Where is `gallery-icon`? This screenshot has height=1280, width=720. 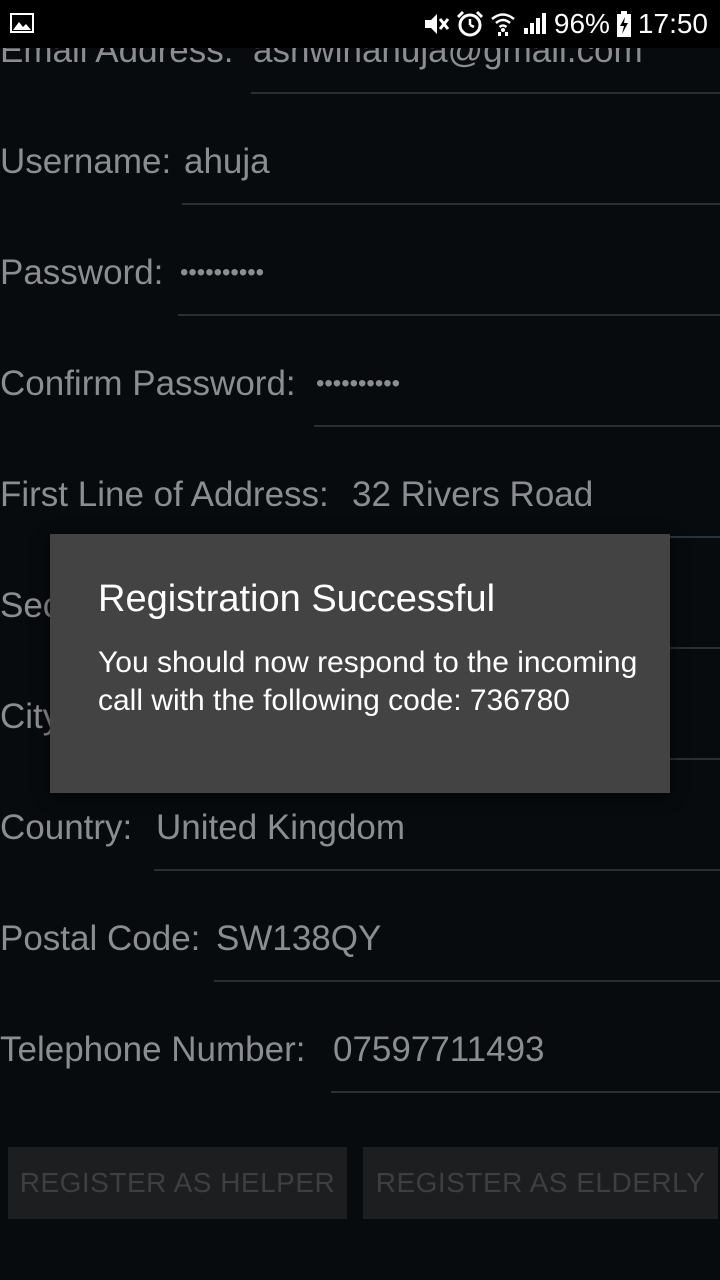
gallery-icon is located at coordinates (22, 23).